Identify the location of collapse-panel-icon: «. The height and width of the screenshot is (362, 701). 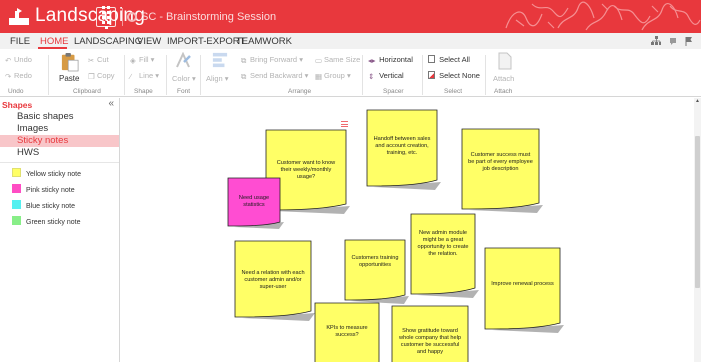
(111, 103).